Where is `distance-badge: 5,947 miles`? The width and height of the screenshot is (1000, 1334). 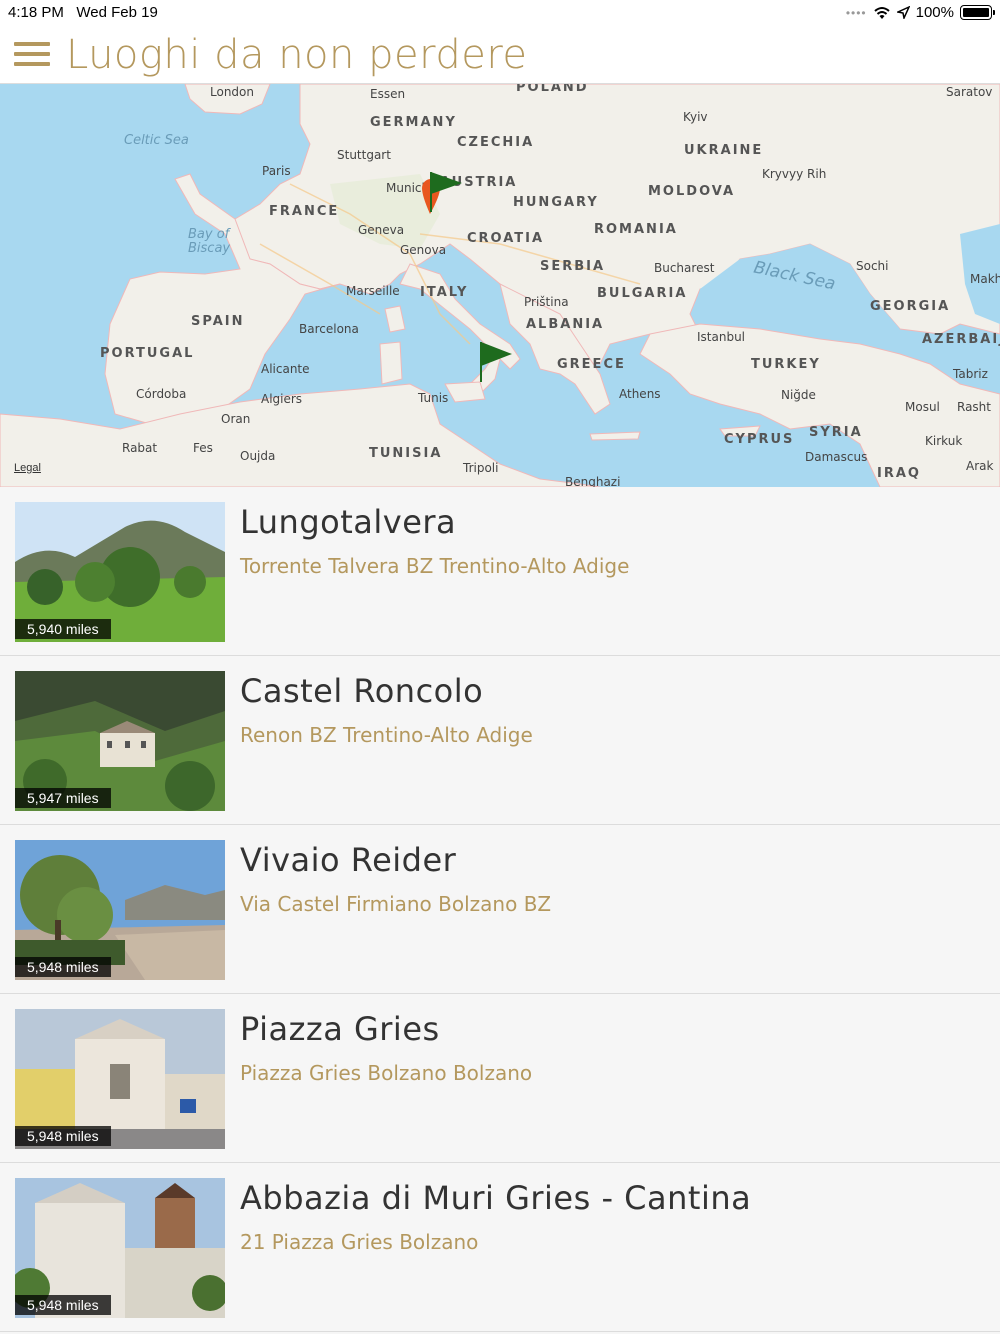 distance-badge: 5,947 miles is located at coordinates (63, 798).